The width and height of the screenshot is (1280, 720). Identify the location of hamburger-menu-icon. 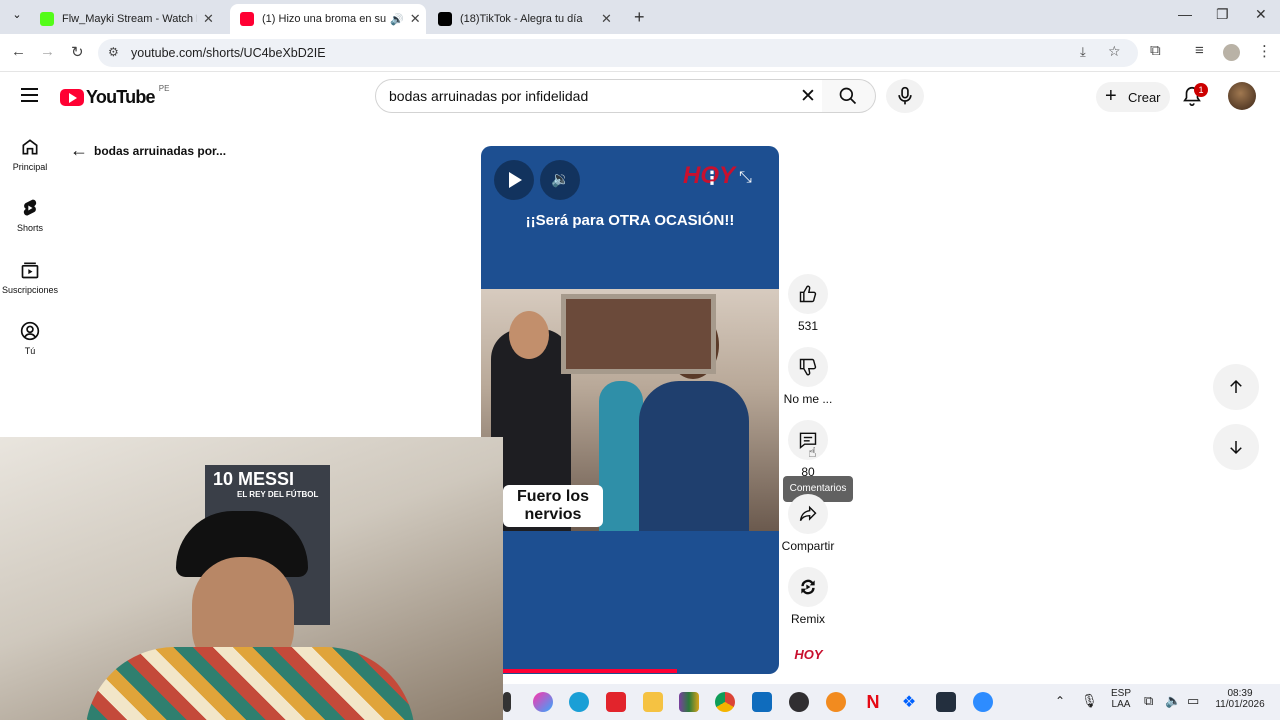
(29, 95).